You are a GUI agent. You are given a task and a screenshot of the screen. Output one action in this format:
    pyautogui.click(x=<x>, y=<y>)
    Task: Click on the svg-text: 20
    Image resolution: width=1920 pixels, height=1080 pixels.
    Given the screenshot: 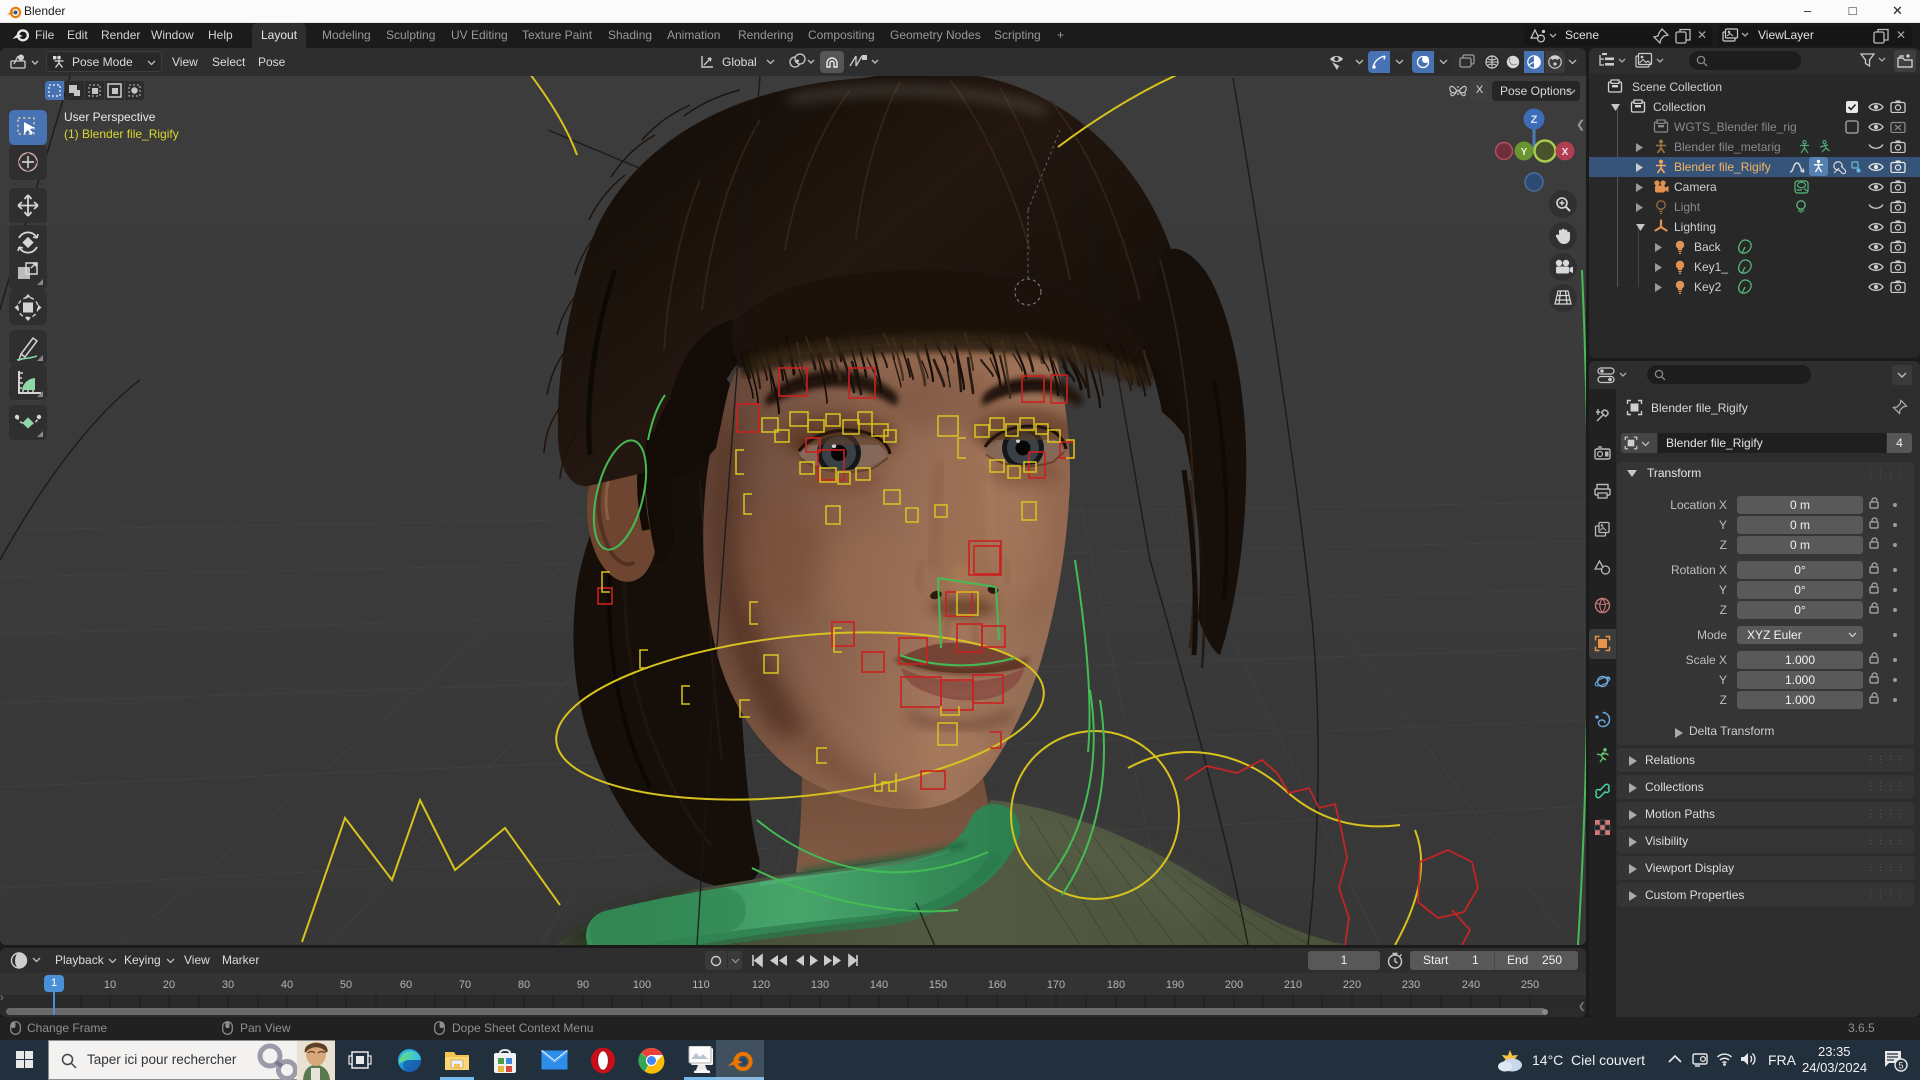 What is the action you would take?
    pyautogui.click(x=169, y=985)
    